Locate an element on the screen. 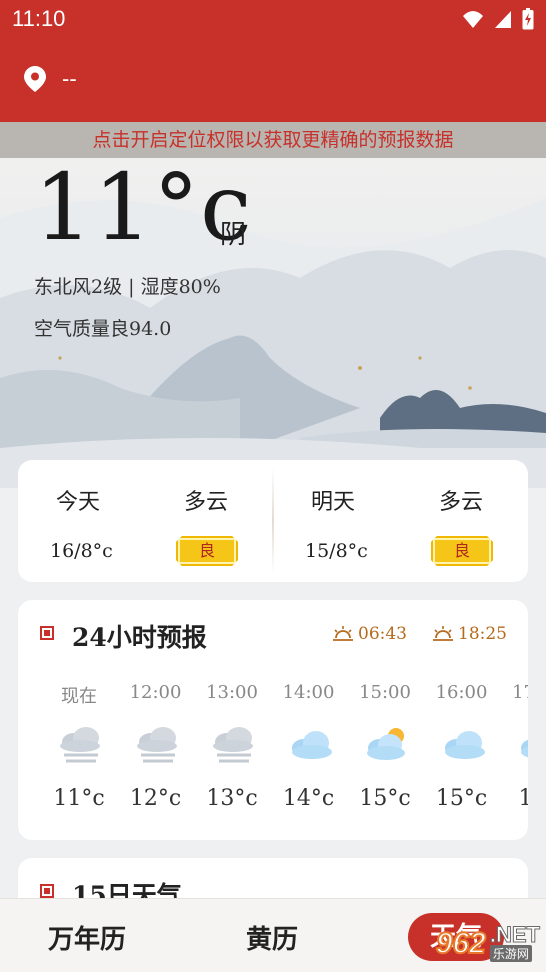 The width and height of the screenshot is (546, 972). sunrise: 06:43 is located at coordinates (369, 634).